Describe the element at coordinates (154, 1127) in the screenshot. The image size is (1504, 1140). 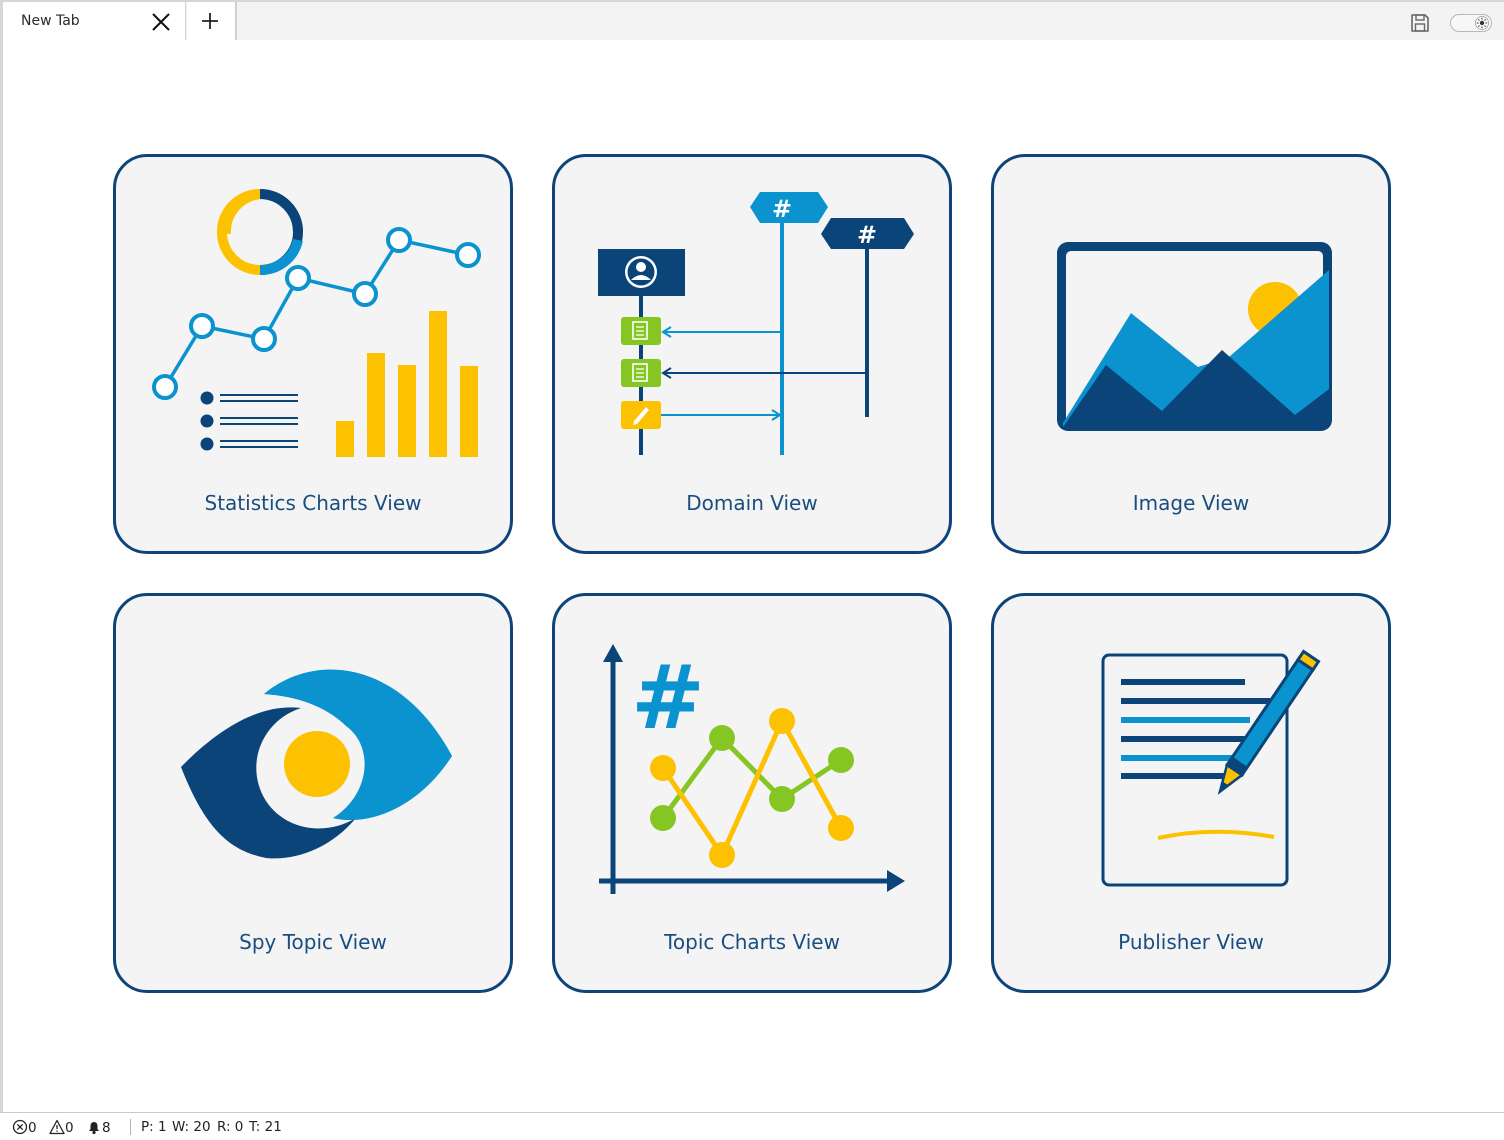
I see `status-p: P: 1` at that location.